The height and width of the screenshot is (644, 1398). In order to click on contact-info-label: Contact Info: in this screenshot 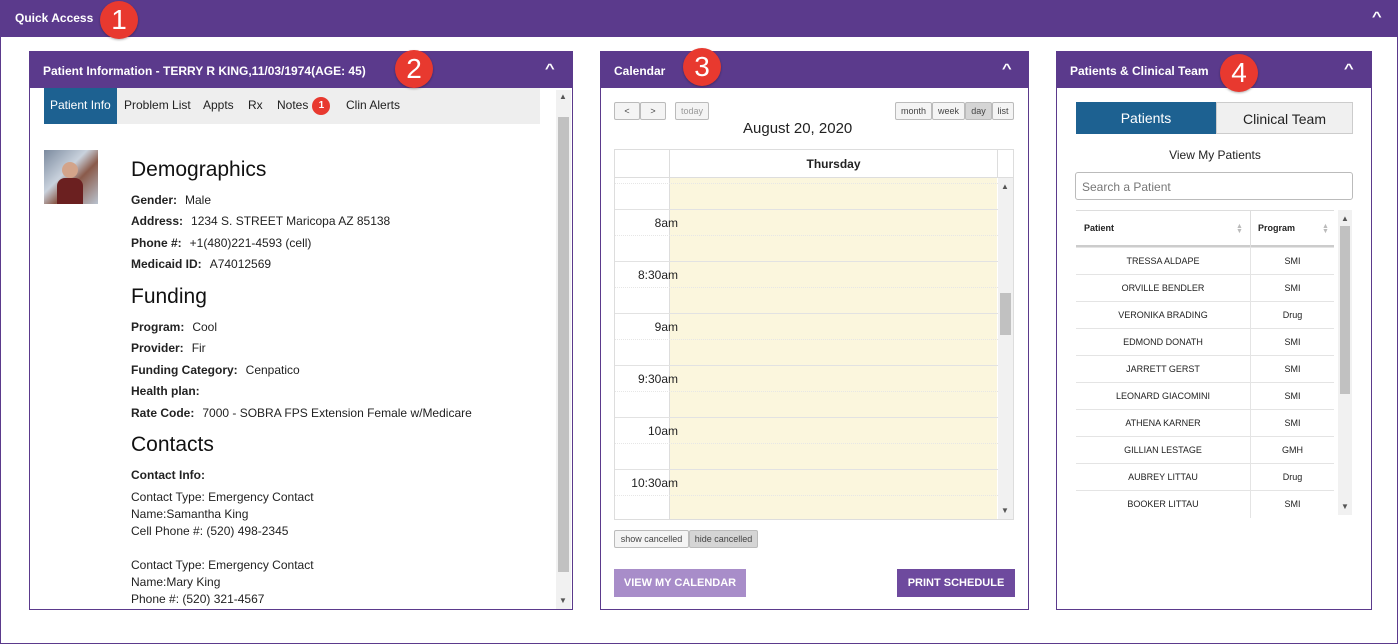, I will do `click(168, 475)`.